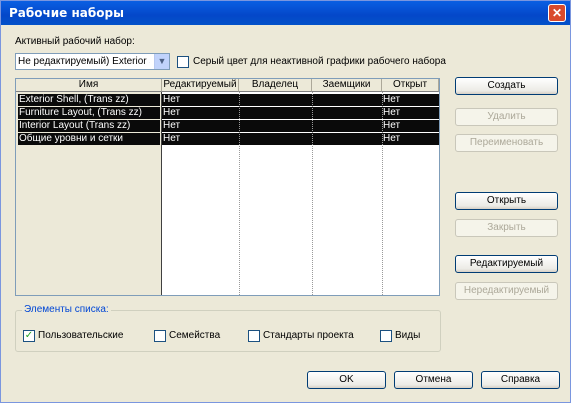  What do you see at coordinates (66, 13) in the screenshot?
I see `dialog-title: Рабочие наборы` at bounding box center [66, 13].